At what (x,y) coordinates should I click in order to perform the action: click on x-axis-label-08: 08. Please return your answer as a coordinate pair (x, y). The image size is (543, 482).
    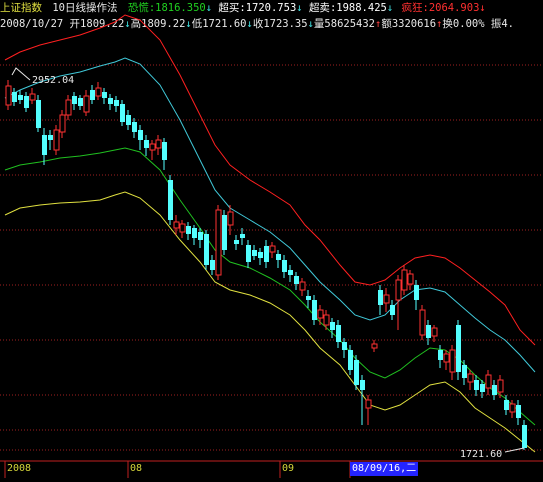
    Looking at the image, I should click on (136, 468).